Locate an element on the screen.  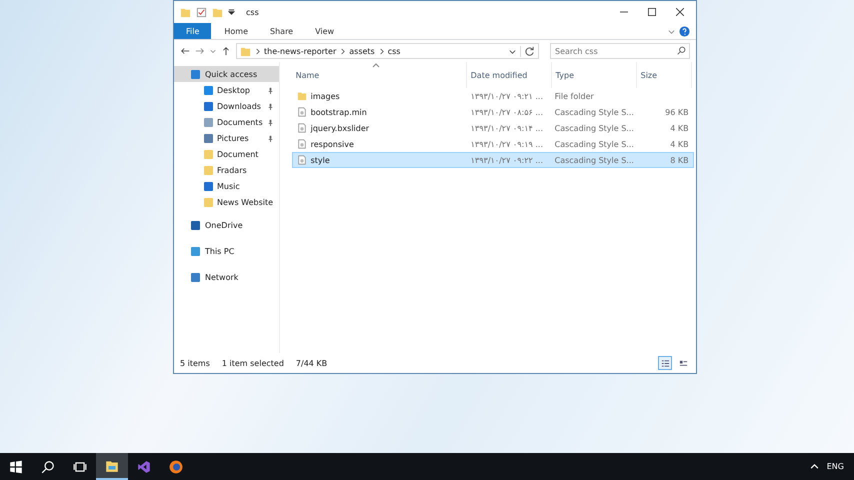
file-explorer-button is located at coordinates (112, 466).